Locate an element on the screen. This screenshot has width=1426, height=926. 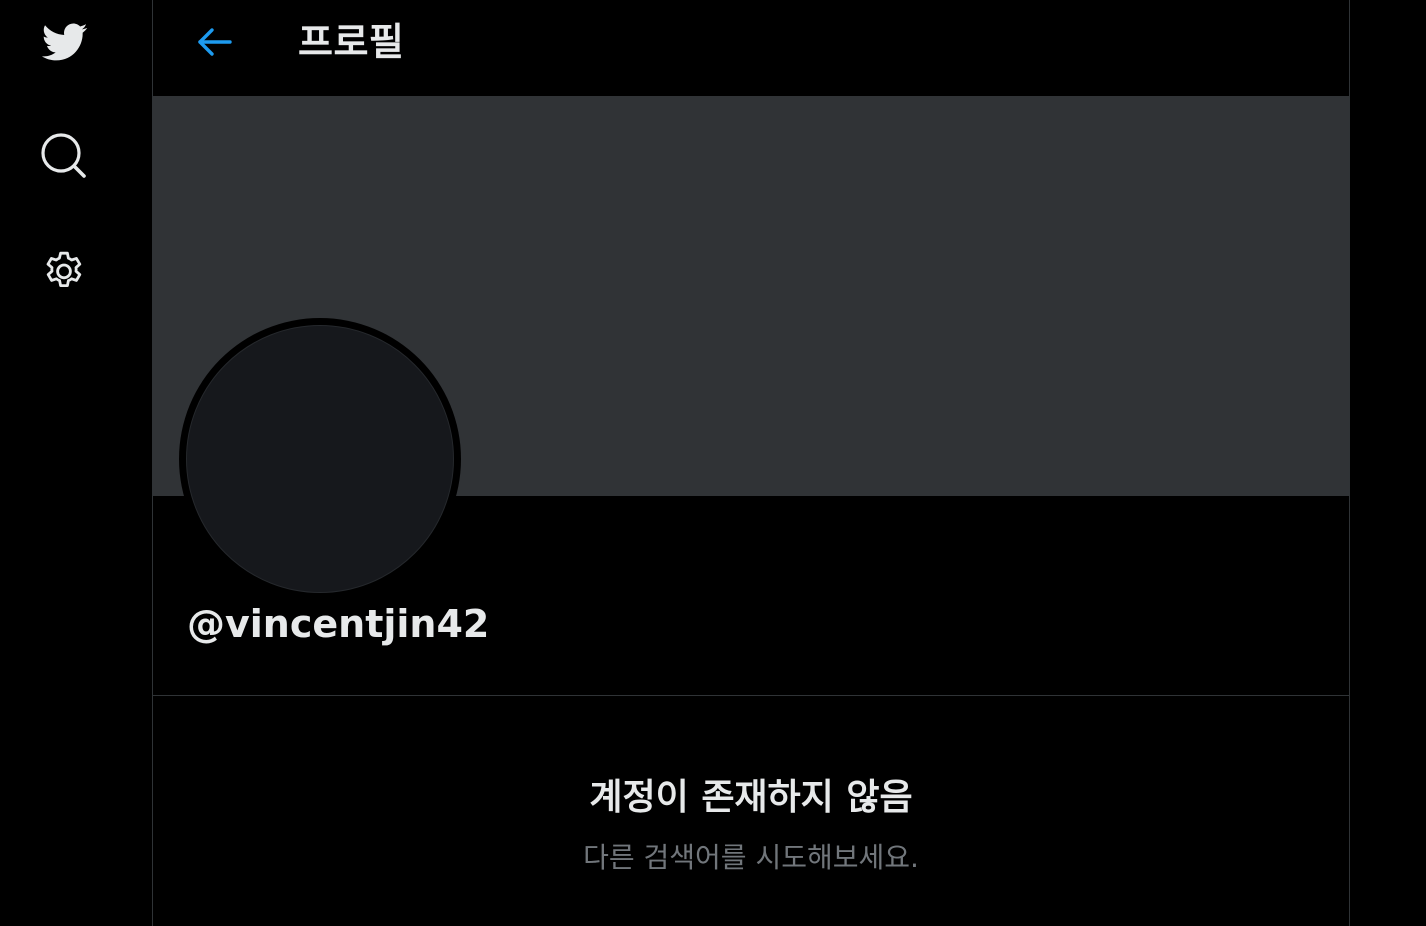
home-logo-button is located at coordinates (64, 42).